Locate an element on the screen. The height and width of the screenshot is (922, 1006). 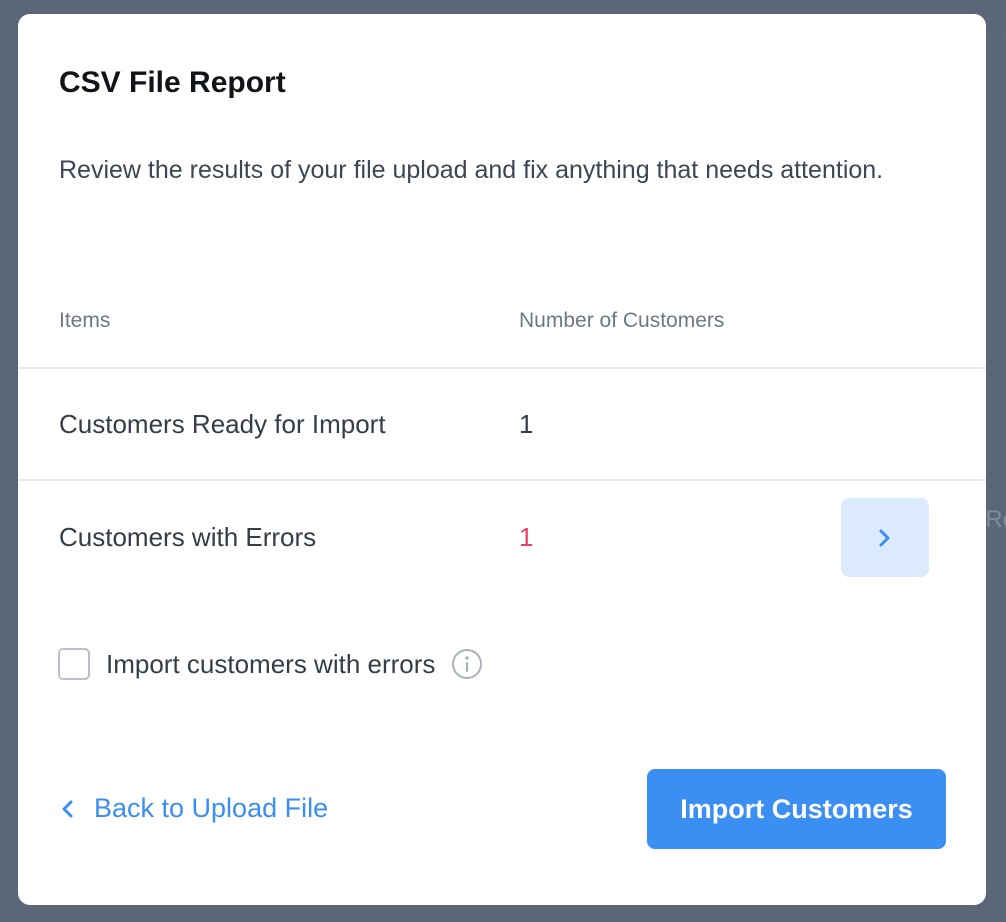
row-label-ready: Customers Ready for Import is located at coordinates (222, 424).